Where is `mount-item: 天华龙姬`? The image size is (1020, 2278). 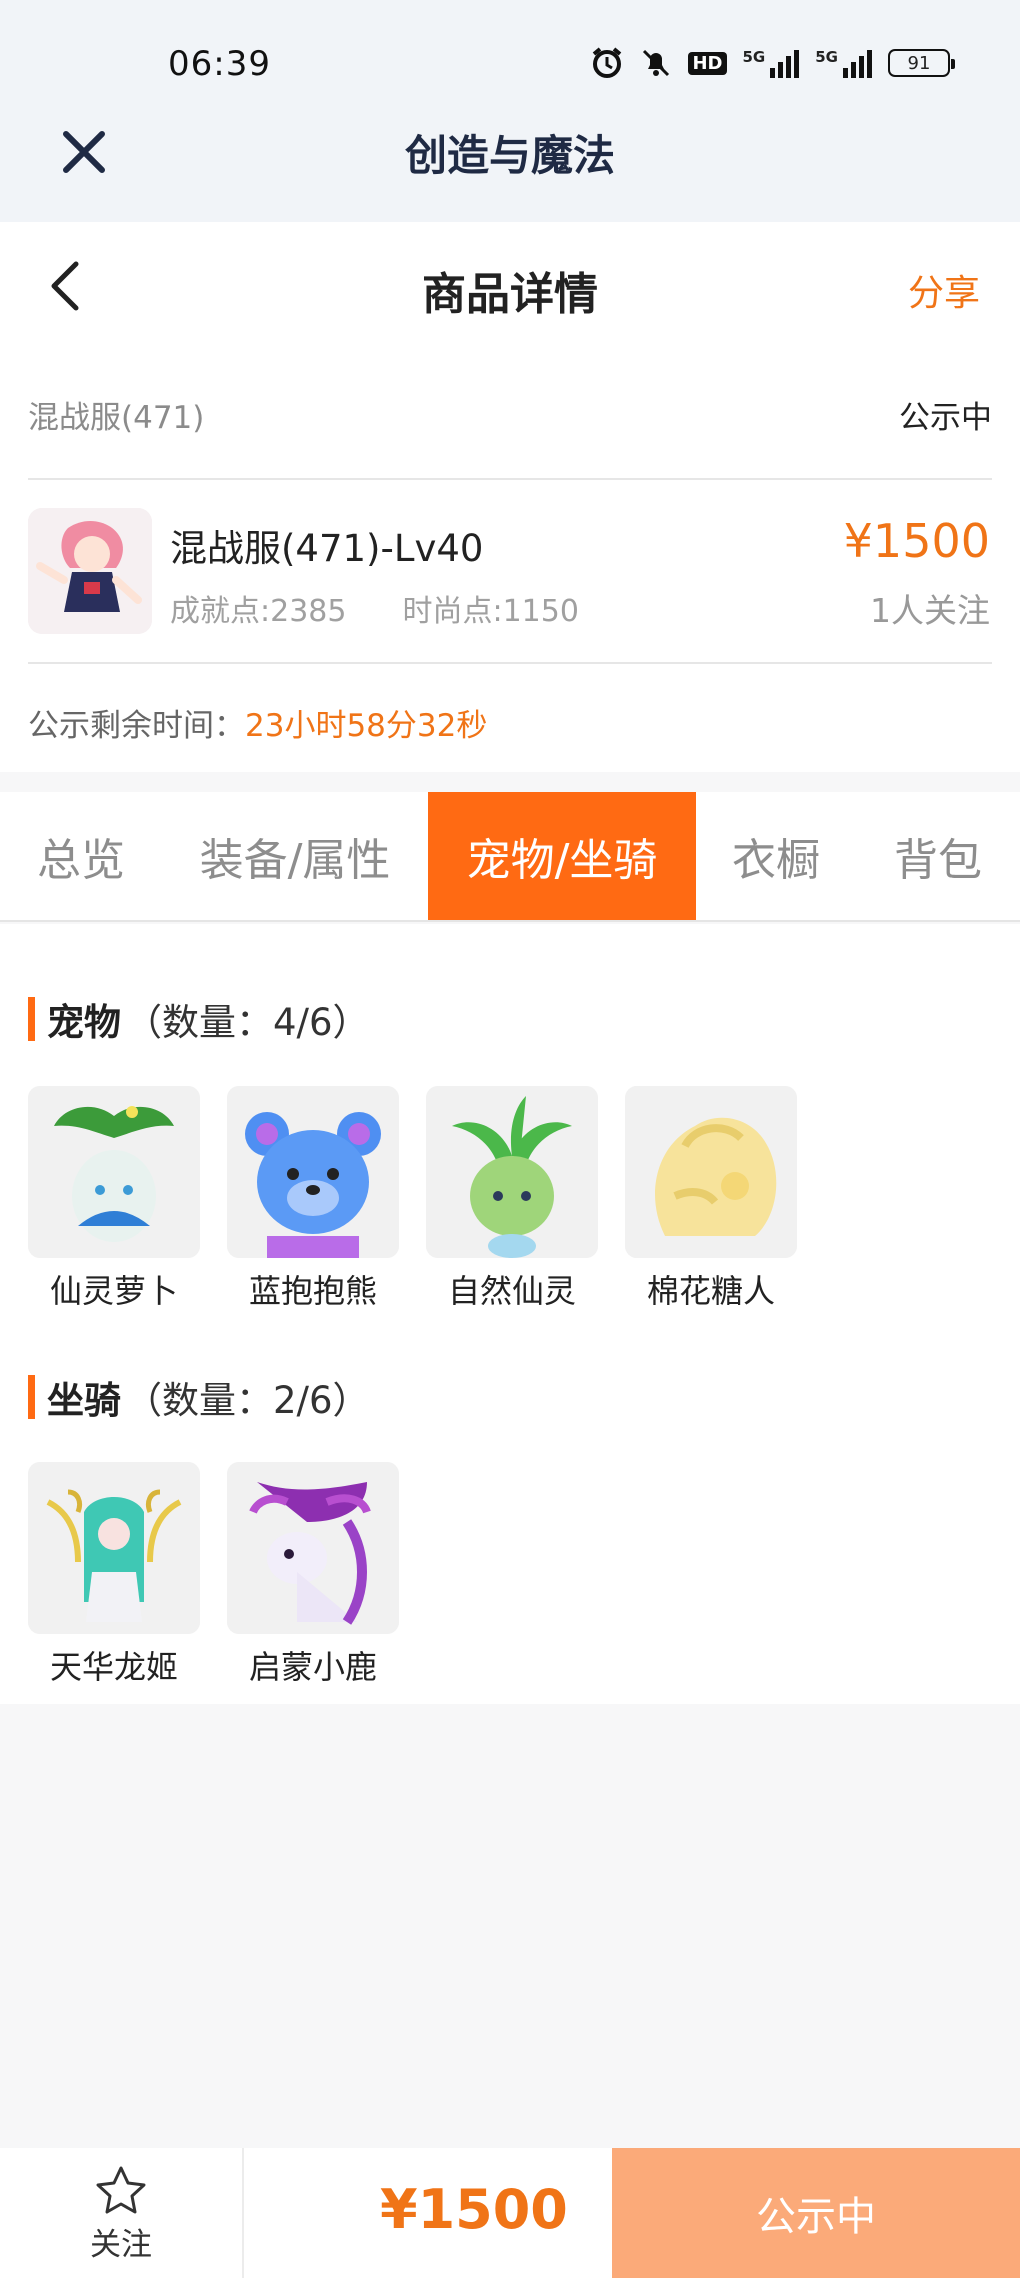
mount-item: 天华龙姬 is located at coordinates (114, 1575).